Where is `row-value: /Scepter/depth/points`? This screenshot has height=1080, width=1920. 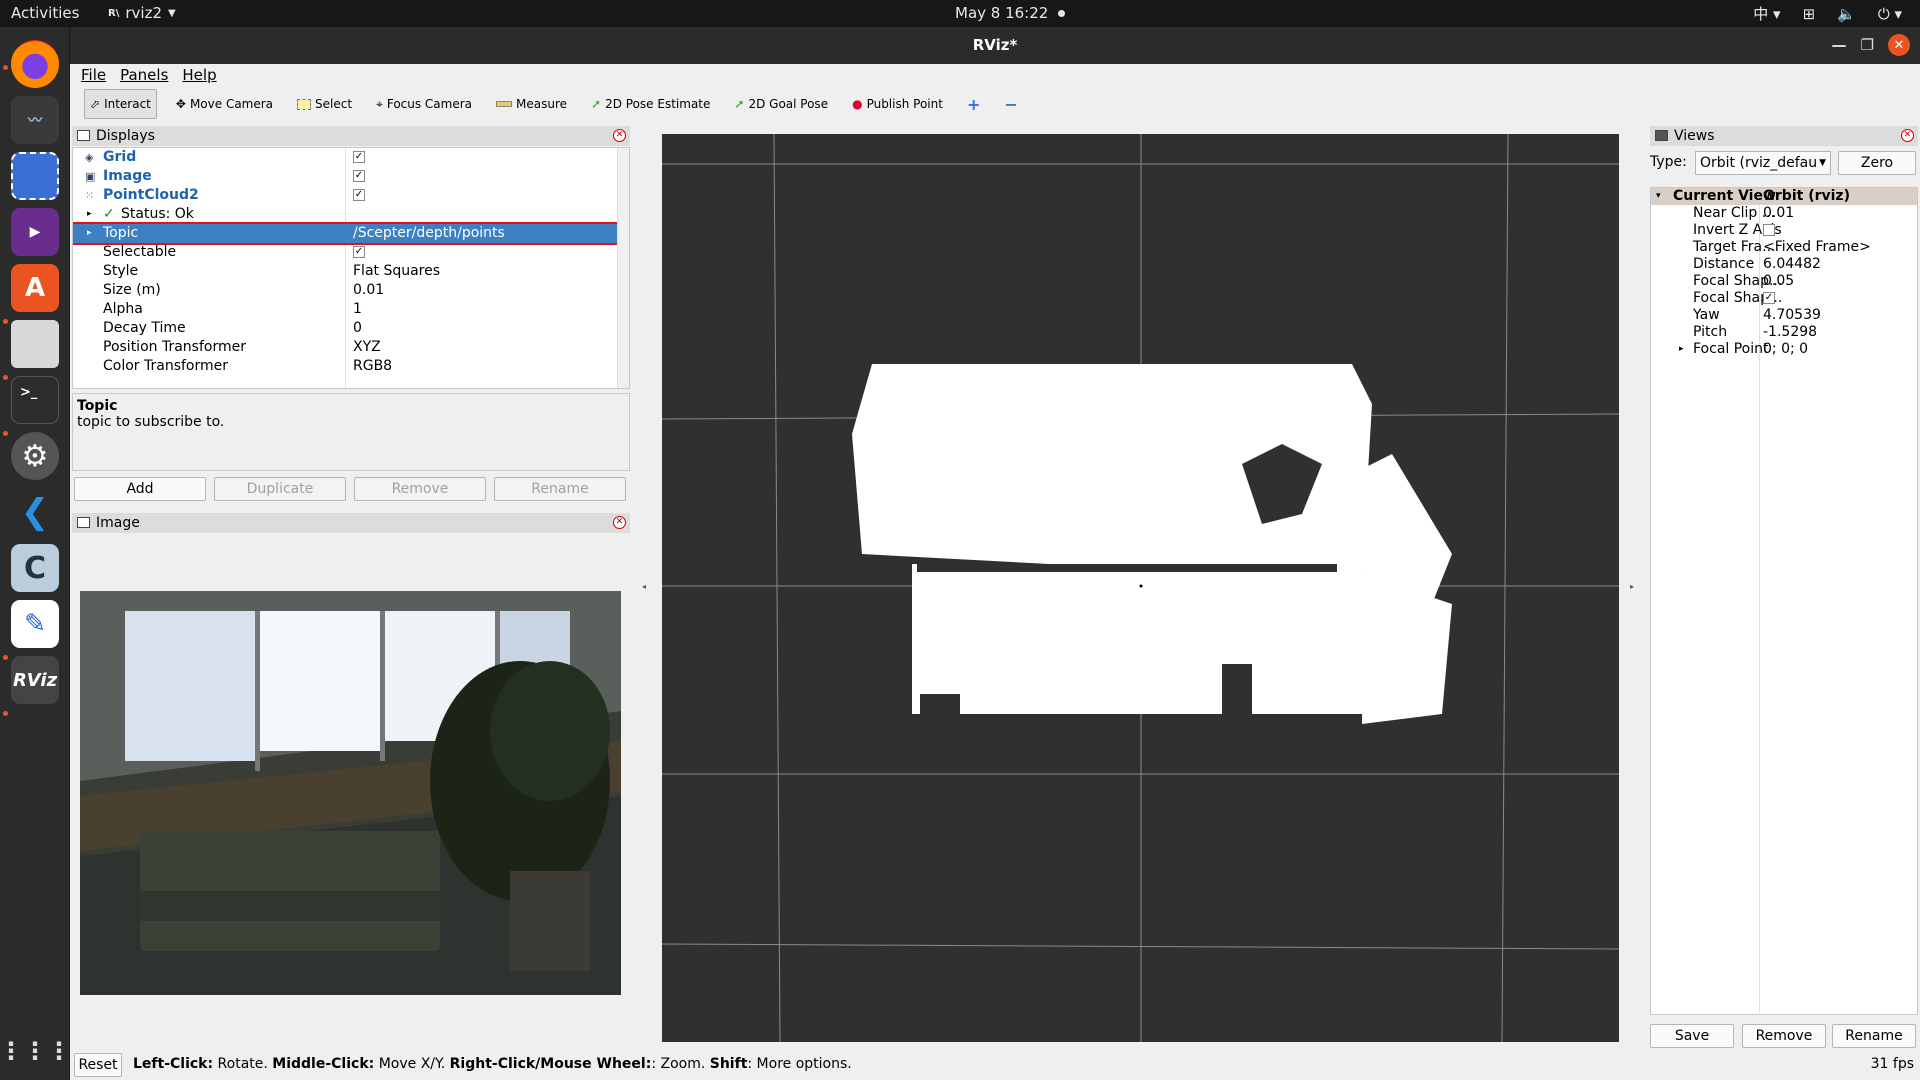
row-value: /Scepter/depth/points is located at coordinates (429, 233).